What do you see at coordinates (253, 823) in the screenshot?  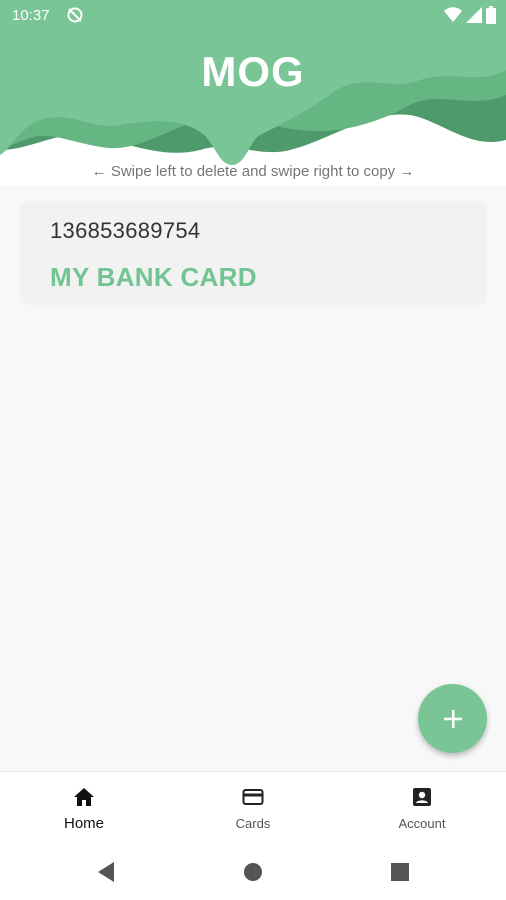 I see `nav-label-cards: Cards` at bounding box center [253, 823].